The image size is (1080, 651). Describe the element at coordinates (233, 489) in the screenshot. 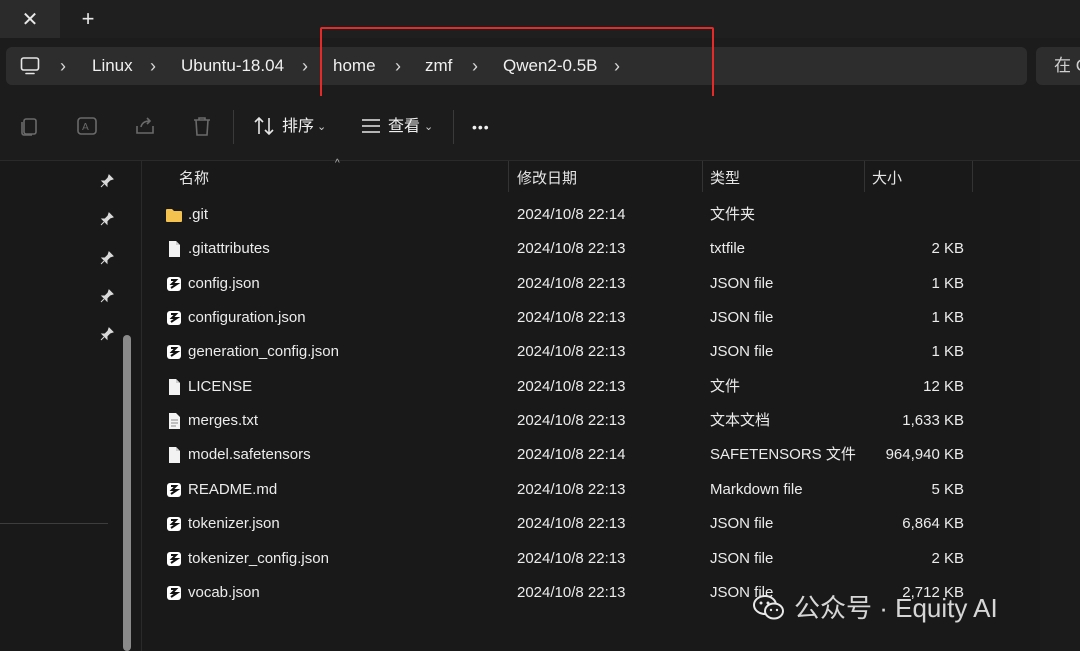

I see `file-name: README.md` at that location.